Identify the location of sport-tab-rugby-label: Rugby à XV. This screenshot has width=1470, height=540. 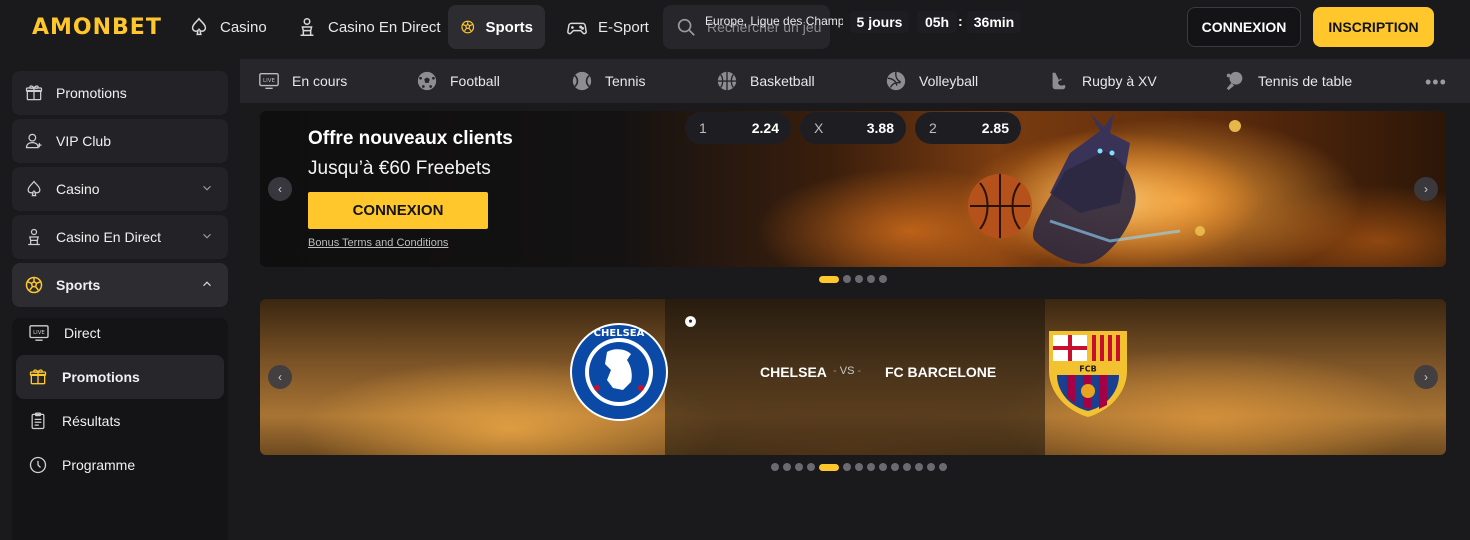
(1119, 81).